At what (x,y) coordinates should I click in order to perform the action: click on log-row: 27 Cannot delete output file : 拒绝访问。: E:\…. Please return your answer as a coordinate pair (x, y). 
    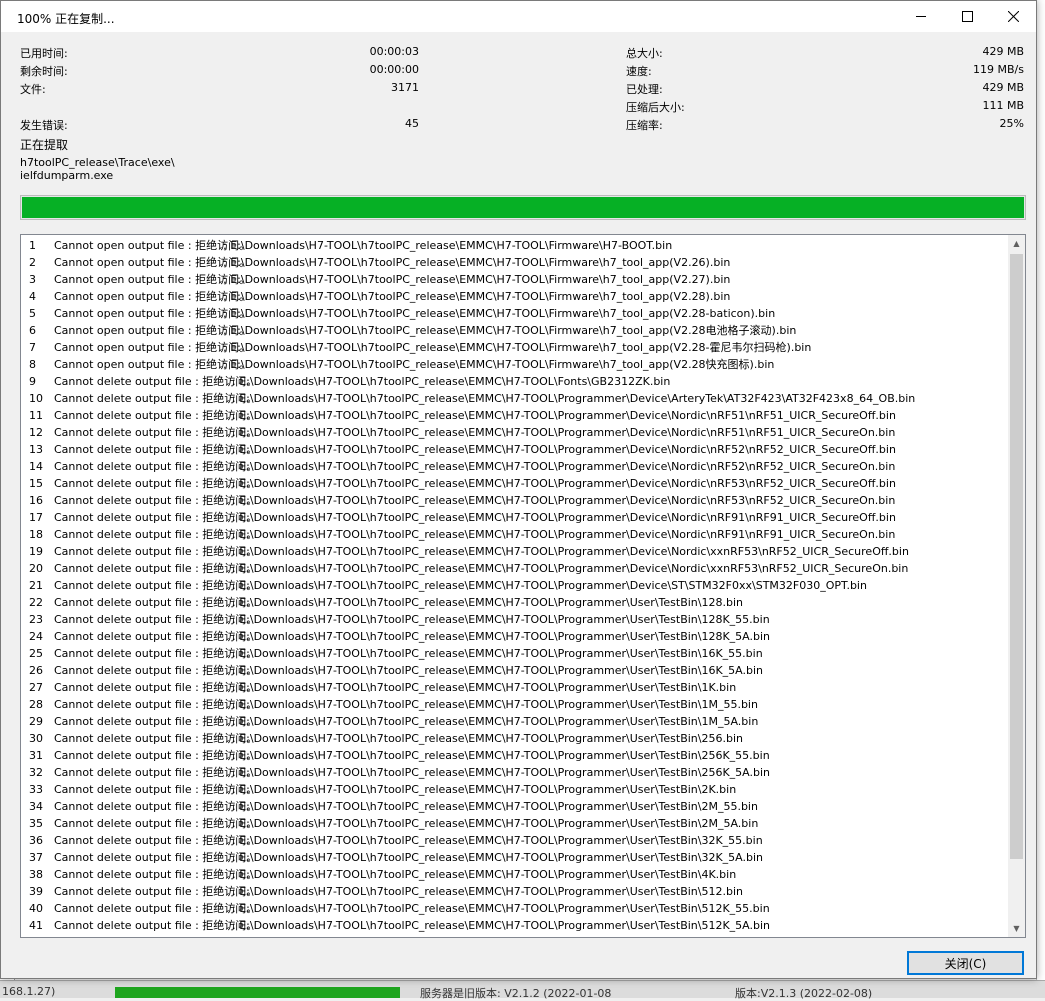
    Looking at the image, I should click on (514, 687).